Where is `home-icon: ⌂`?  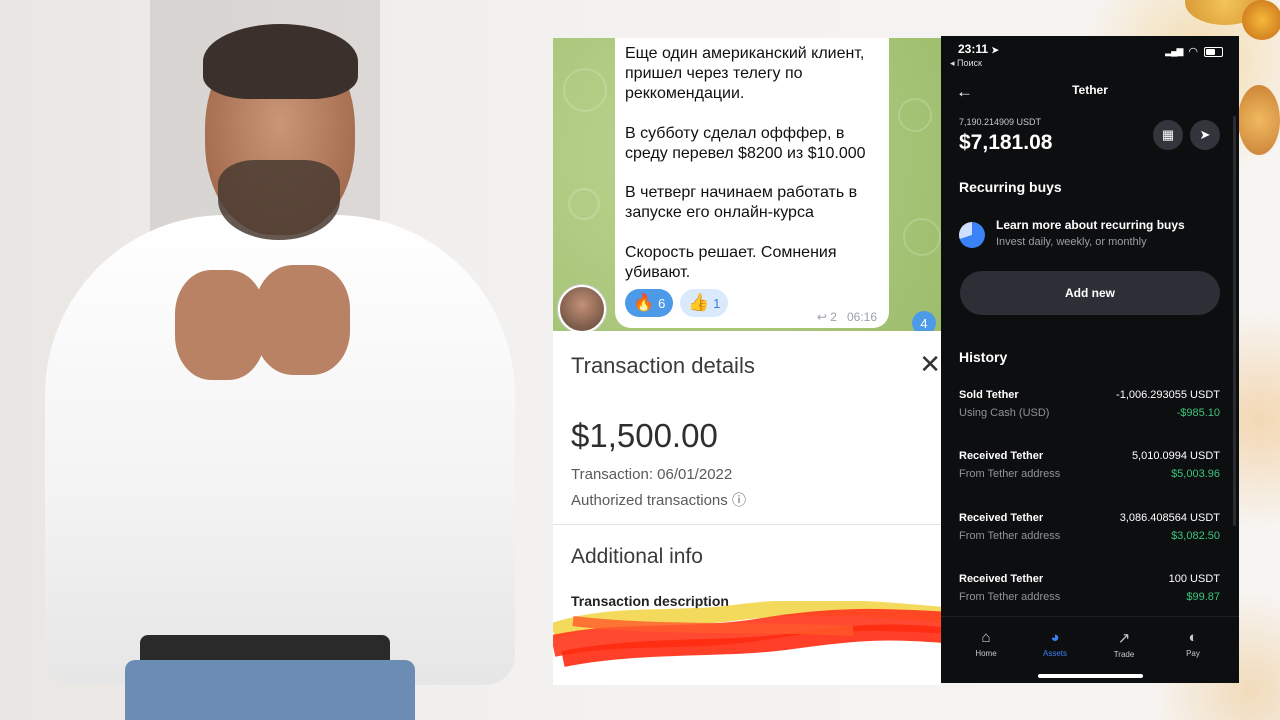 home-icon: ⌂ is located at coordinates (986, 637).